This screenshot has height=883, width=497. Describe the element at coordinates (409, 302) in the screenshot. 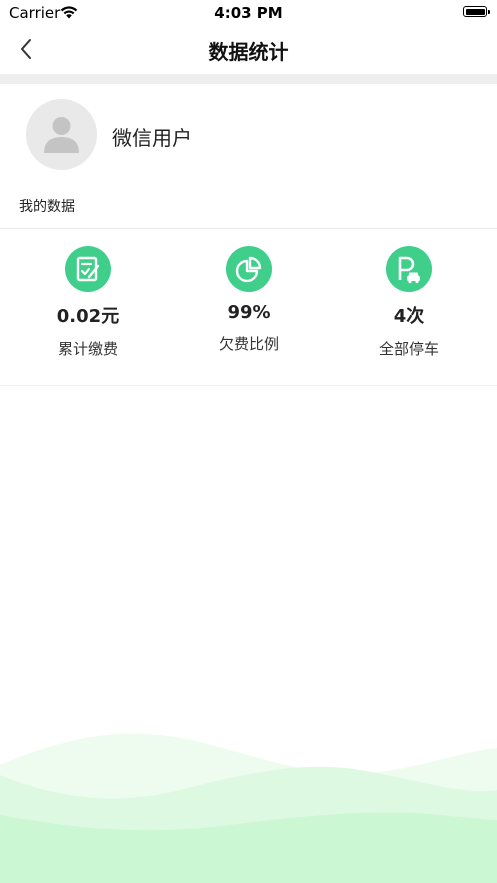

I see `stat-total-parking: 4次 全部停车` at that location.